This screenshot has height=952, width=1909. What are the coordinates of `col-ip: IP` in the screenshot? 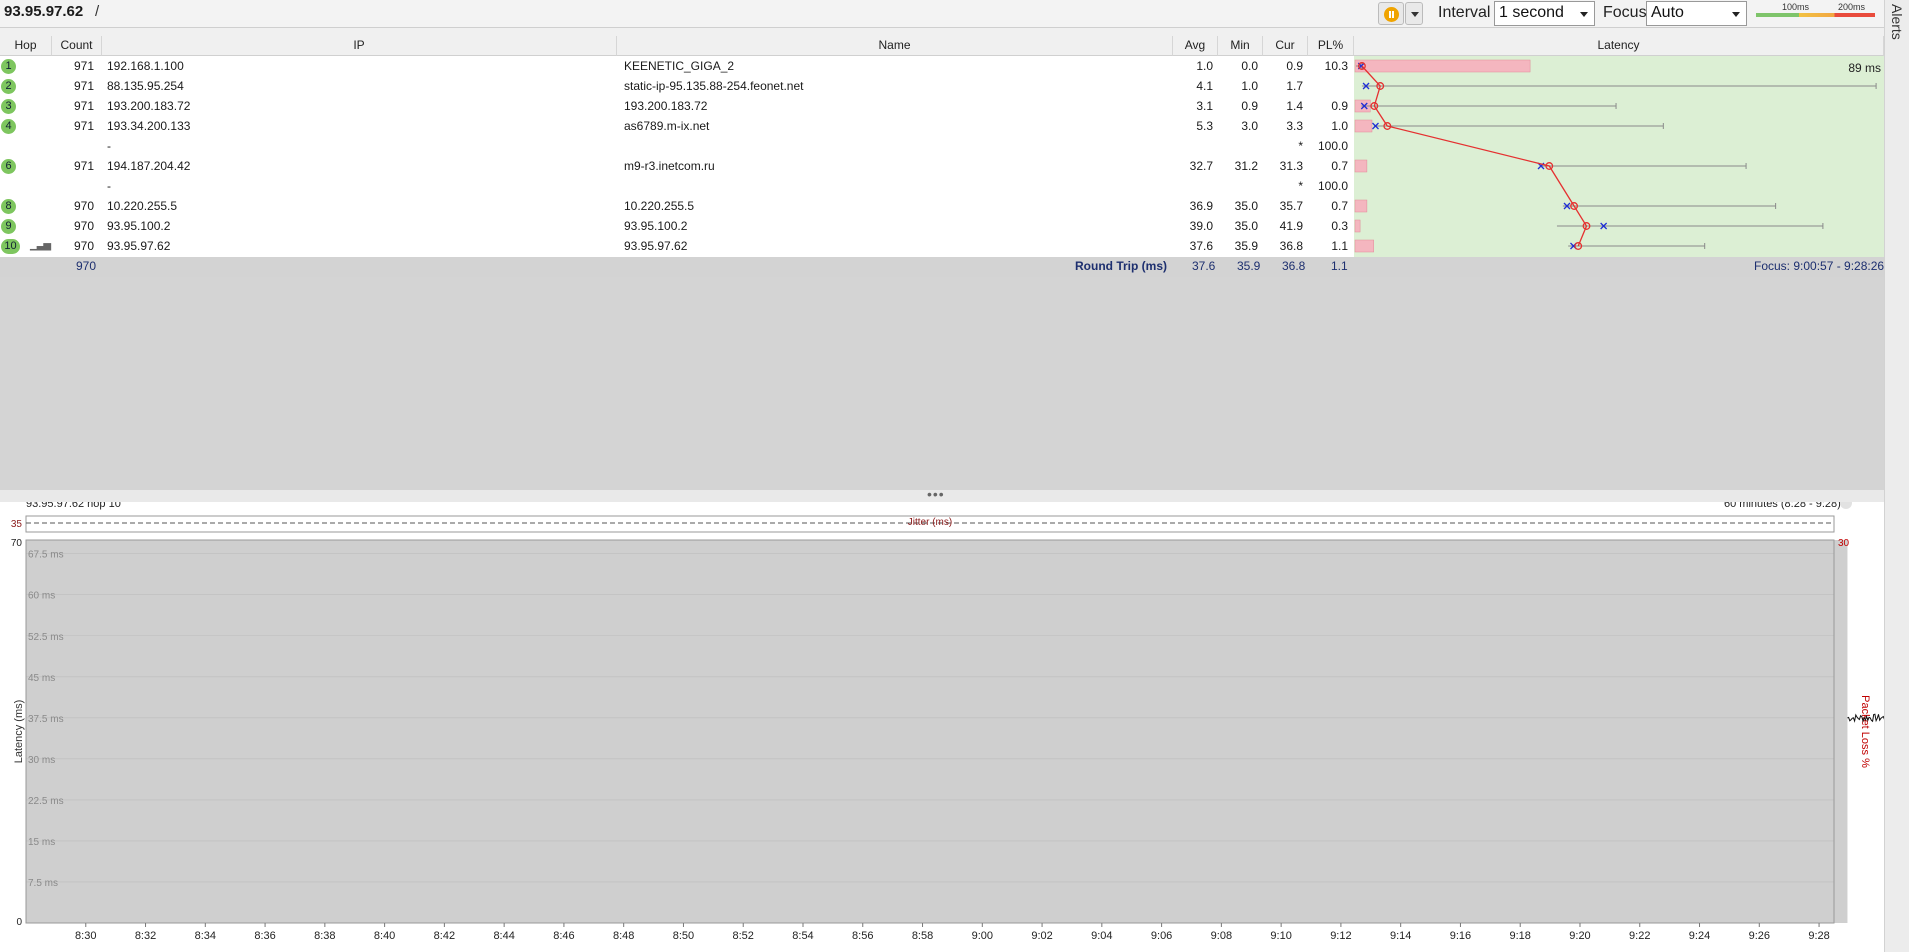 It's located at (359, 46).